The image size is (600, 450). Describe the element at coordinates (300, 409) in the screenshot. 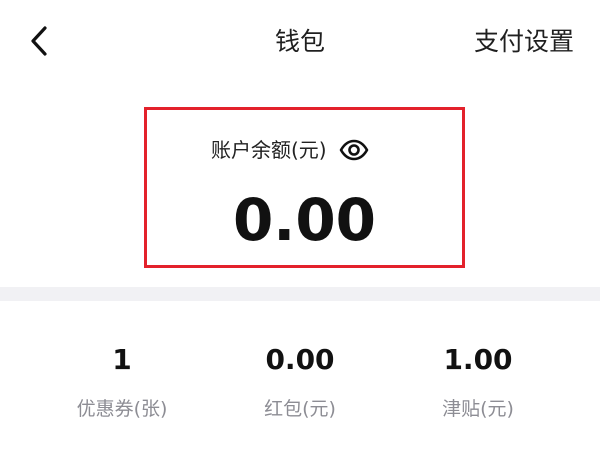

I see `red-packet-label: 红包(元)` at that location.